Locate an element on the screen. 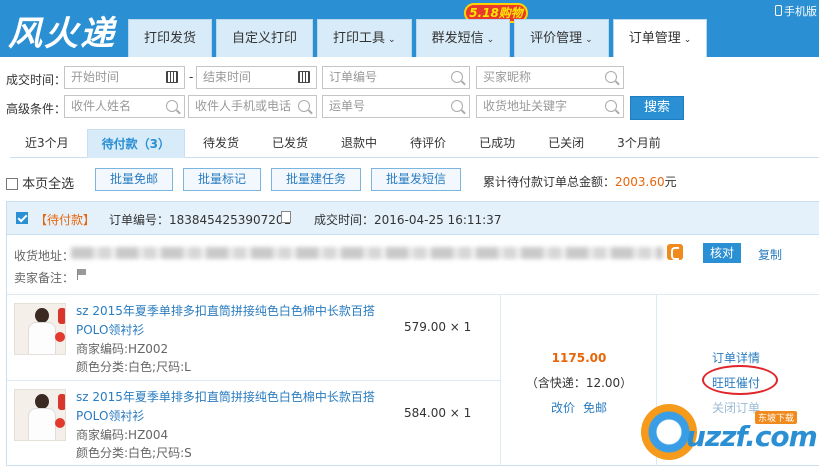 Image resolution: width=819 pixels, height=466 pixels. order-status-badge: 【待付款】 is located at coordinates (65, 220).